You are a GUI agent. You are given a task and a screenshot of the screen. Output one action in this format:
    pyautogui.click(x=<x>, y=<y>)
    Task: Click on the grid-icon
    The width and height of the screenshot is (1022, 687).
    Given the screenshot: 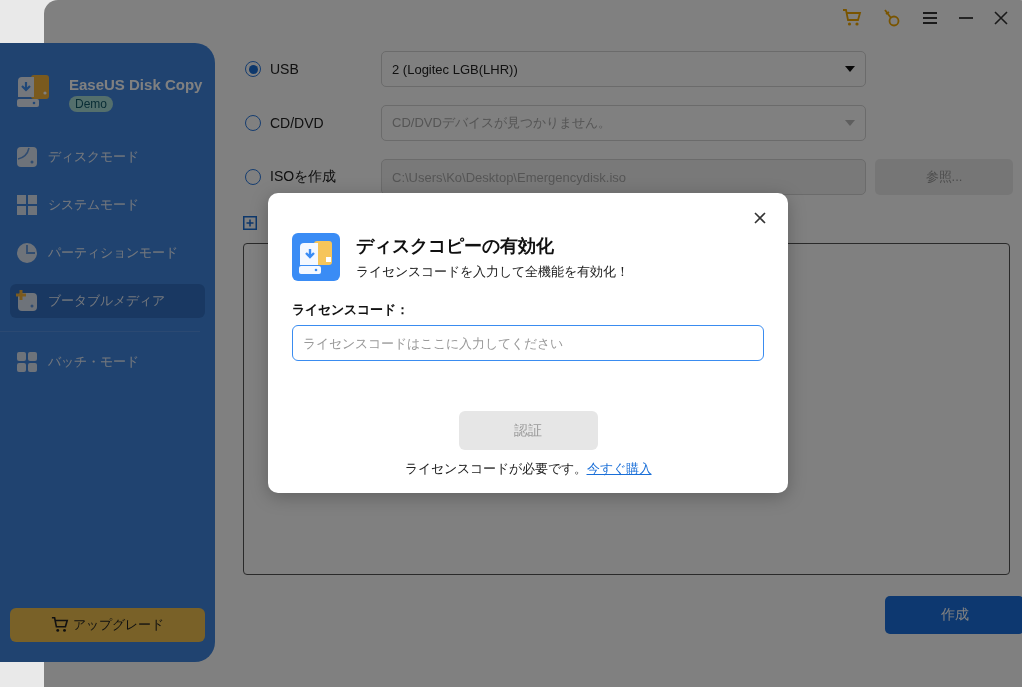 What is the action you would take?
    pyautogui.click(x=27, y=362)
    